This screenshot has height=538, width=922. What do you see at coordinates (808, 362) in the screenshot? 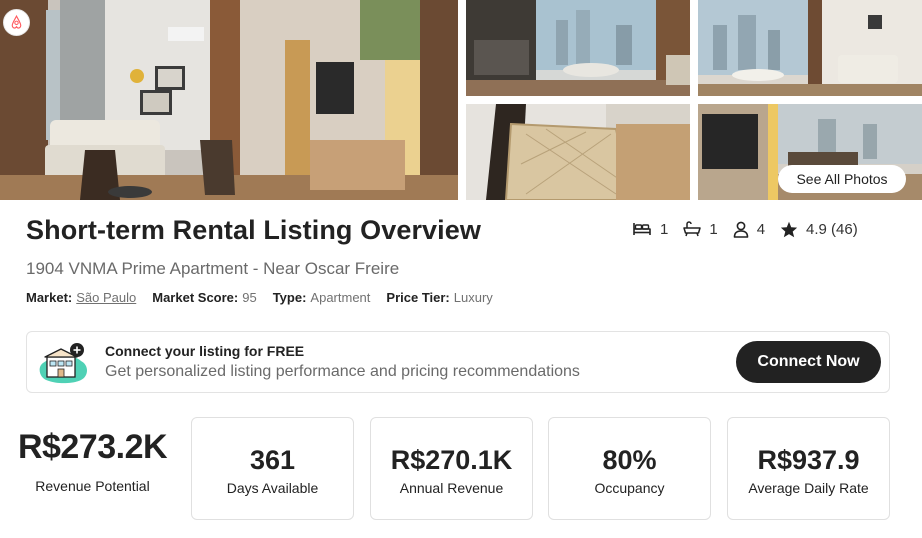
I see `connect-now-button: Connect Now` at bounding box center [808, 362].